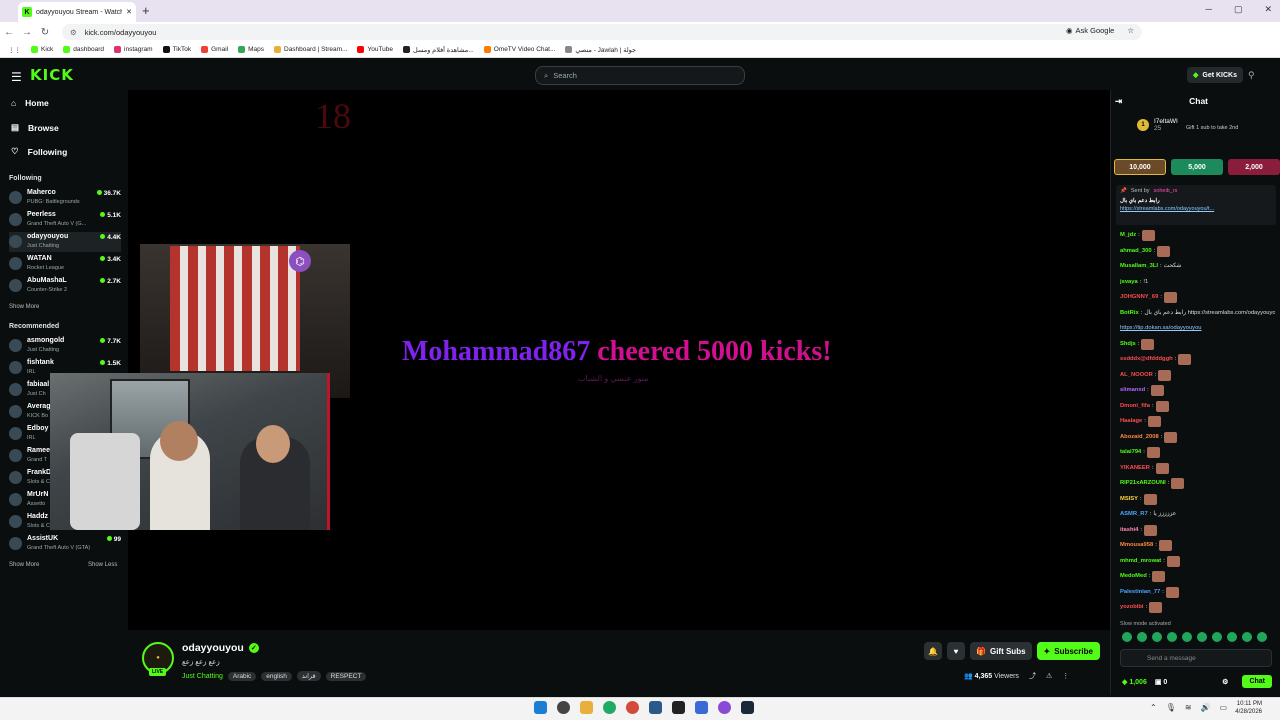 The width and height of the screenshot is (1280, 720). What do you see at coordinates (1130, 30) in the screenshot?
I see `star-icon: ☆` at bounding box center [1130, 30].